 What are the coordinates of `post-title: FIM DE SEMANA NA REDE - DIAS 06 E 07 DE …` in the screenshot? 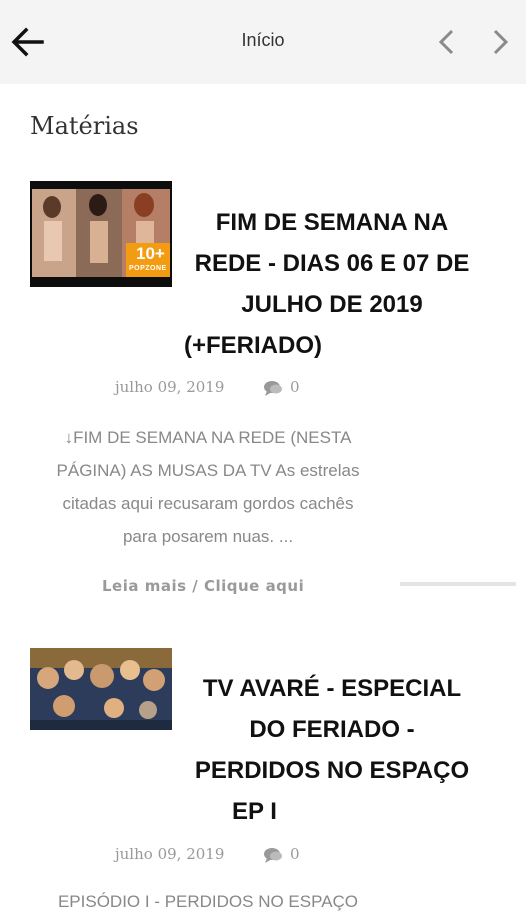 It's located at (332, 263).